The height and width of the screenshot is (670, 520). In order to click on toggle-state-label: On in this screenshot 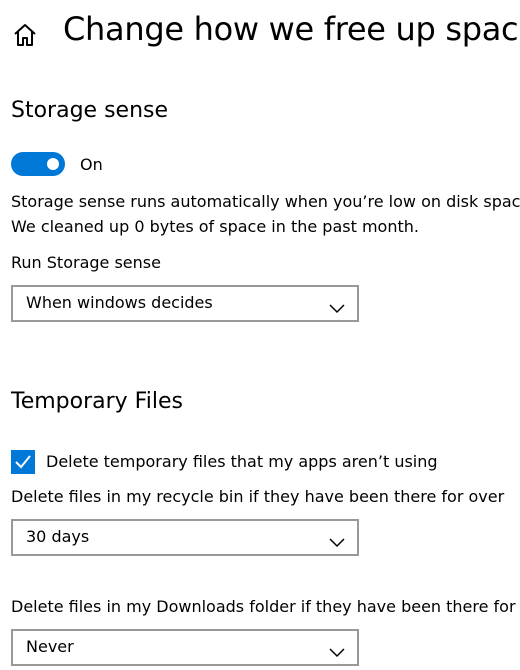, I will do `click(91, 164)`.